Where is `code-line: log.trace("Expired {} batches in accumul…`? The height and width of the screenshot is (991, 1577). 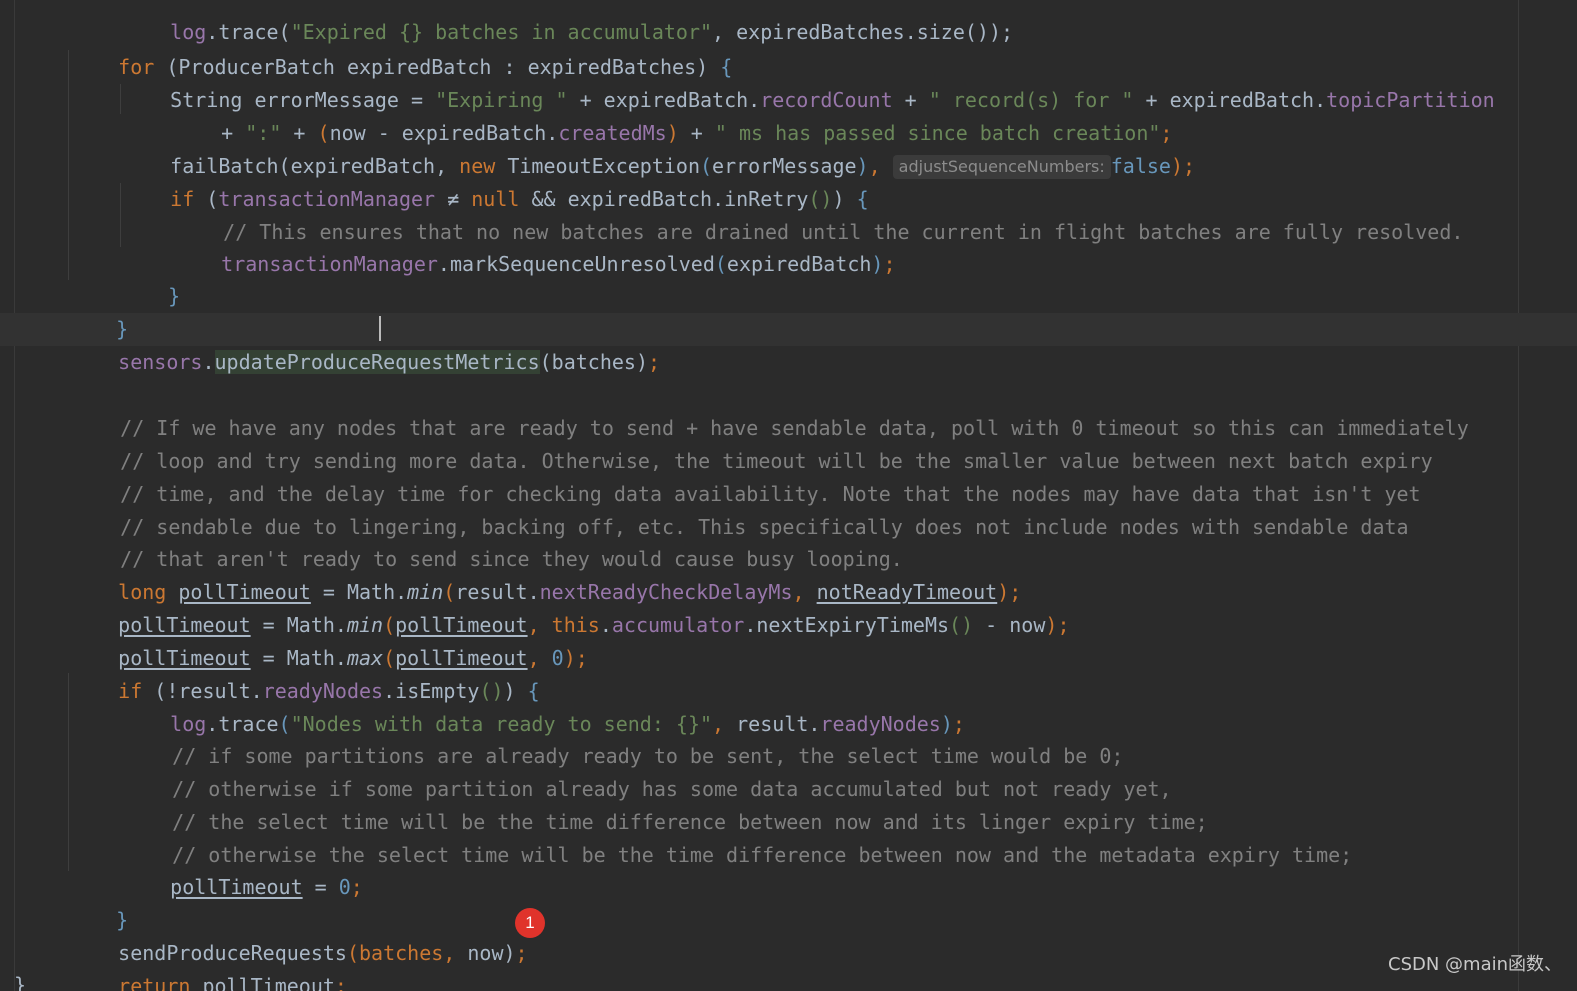 code-line: log.trace("Expired {} batches in accumul… is located at coordinates (567, 22).